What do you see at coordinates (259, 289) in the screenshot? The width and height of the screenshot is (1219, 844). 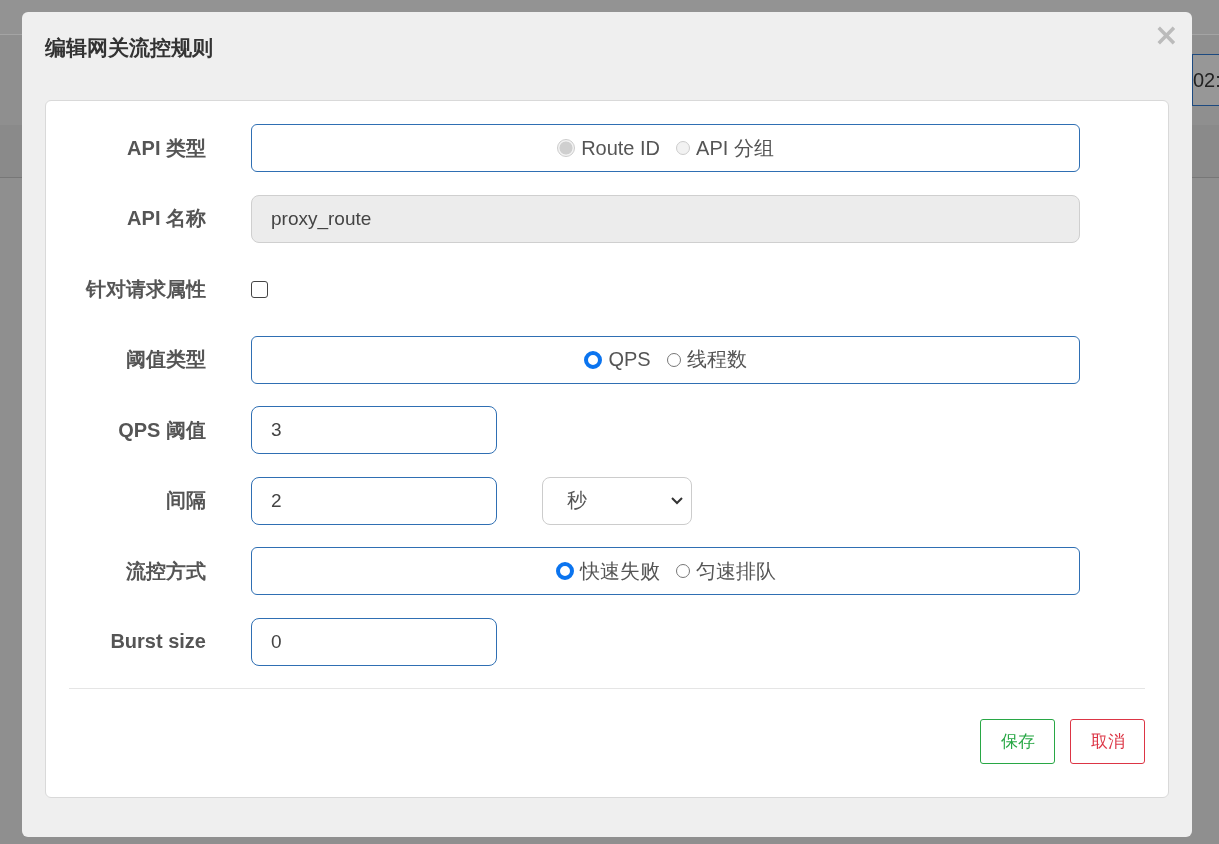 I see `checkbox` at bounding box center [259, 289].